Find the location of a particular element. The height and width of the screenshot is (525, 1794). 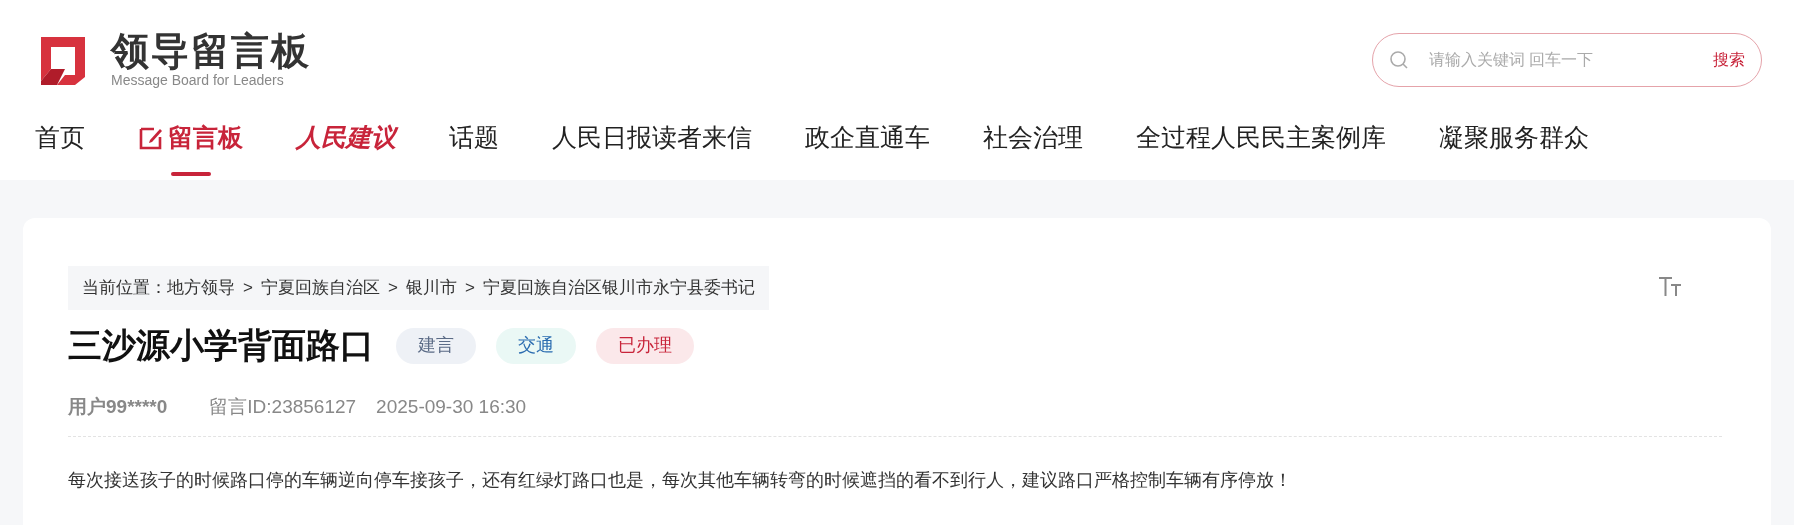

message-title: 三沙源小学背面路口 is located at coordinates (221, 345).